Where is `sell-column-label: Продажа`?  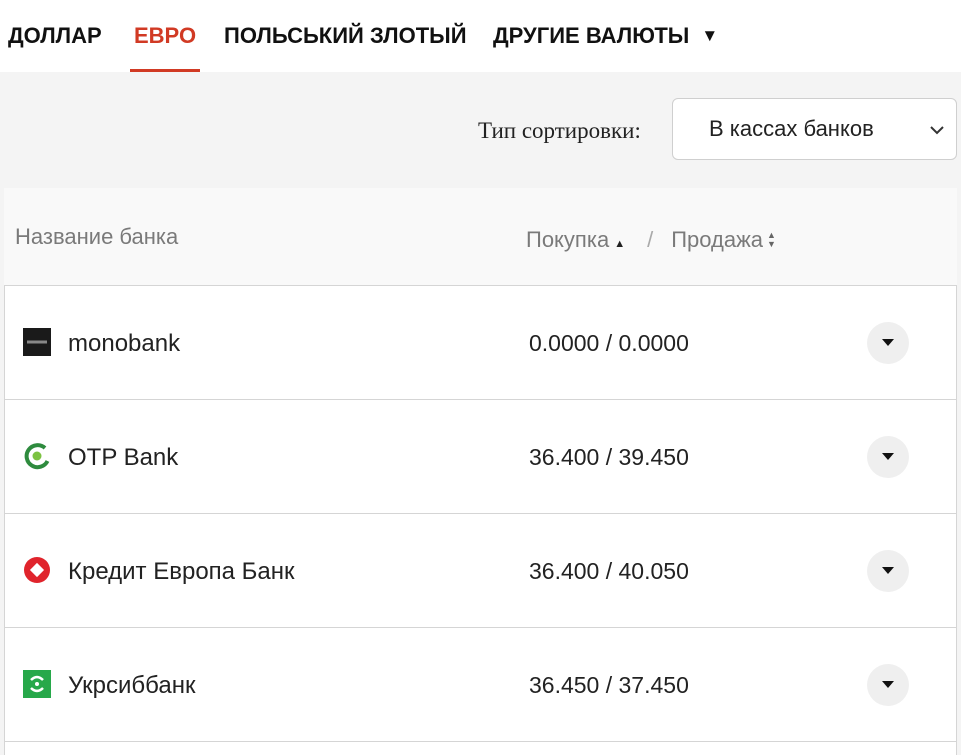 sell-column-label: Продажа is located at coordinates (717, 239).